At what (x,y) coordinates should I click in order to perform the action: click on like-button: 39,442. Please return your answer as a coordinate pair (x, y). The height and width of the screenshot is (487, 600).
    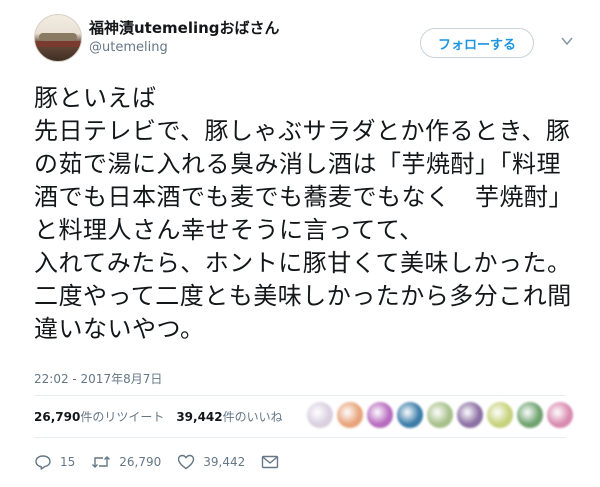
    Looking at the image, I should click on (211, 462).